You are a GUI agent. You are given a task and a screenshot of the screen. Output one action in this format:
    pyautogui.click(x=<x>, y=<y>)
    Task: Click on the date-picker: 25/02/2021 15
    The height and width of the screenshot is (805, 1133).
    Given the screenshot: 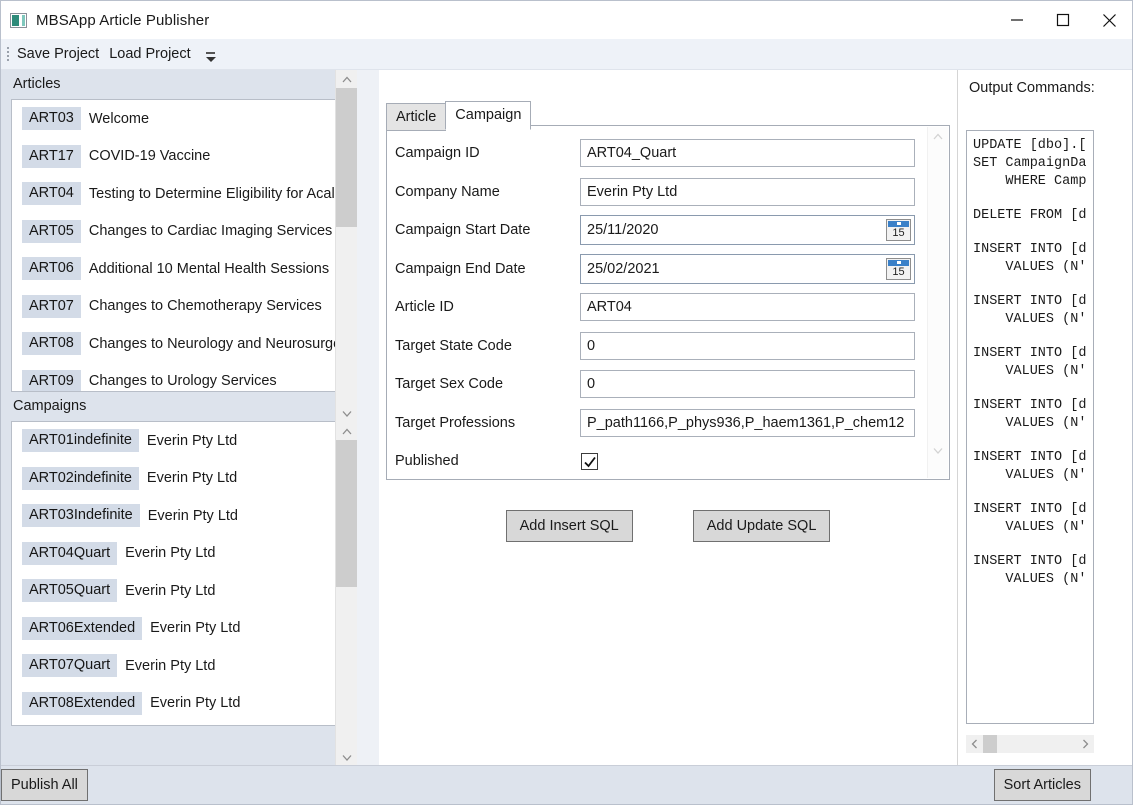 What is the action you would take?
    pyautogui.click(x=747, y=268)
    